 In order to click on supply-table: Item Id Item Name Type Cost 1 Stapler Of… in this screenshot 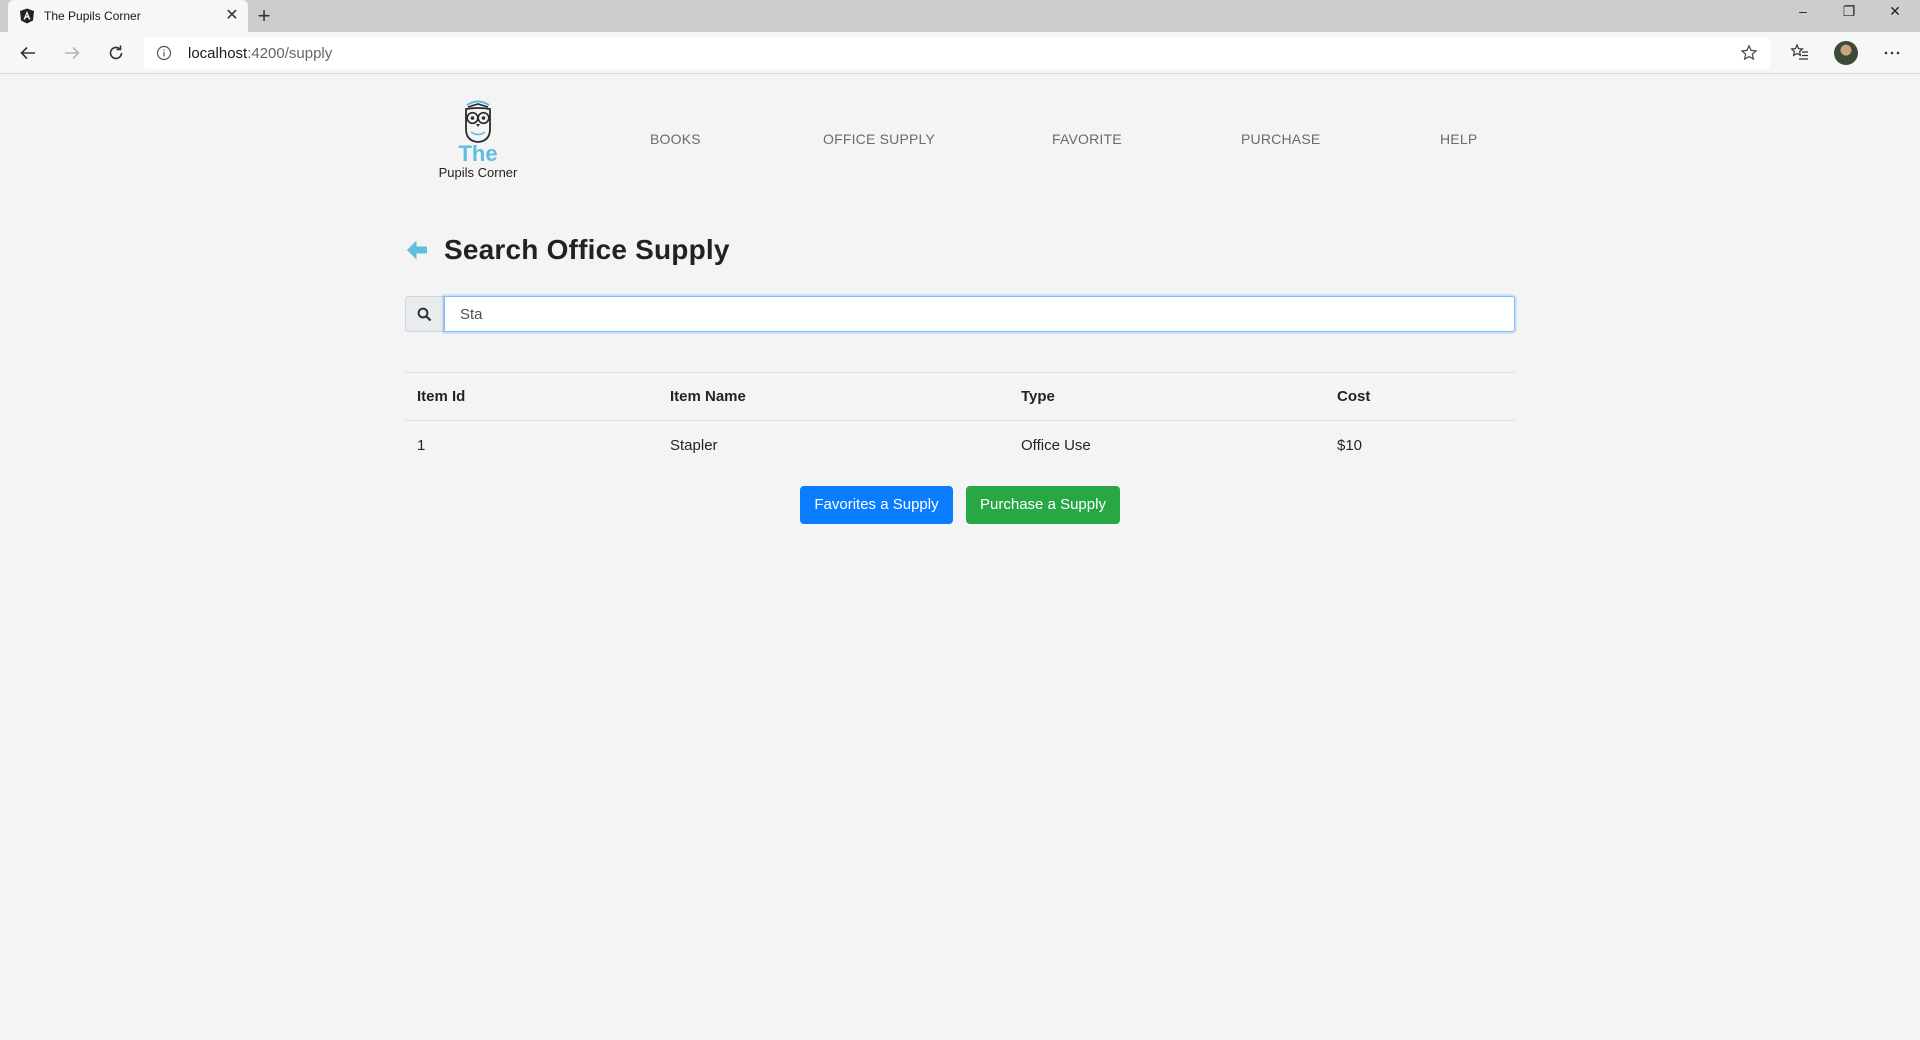, I will do `click(960, 421)`.